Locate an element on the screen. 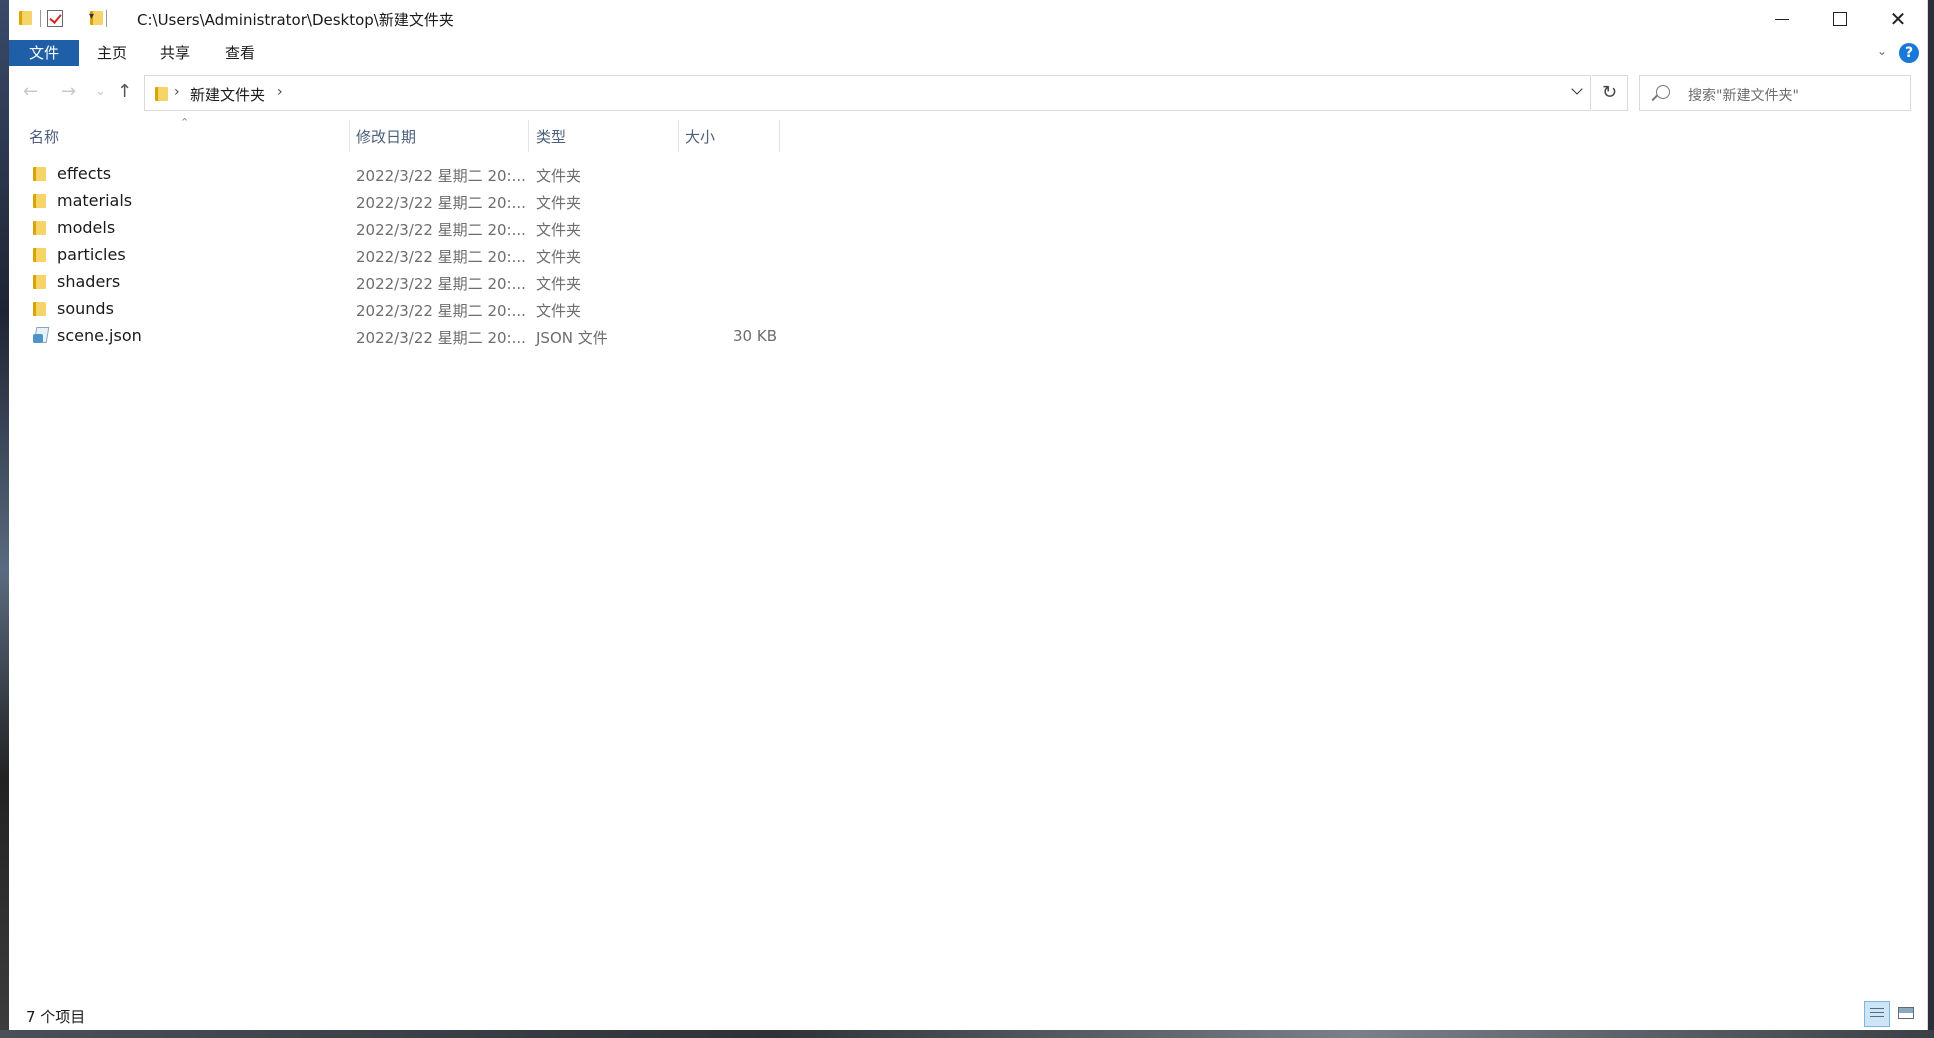 This screenshot has height=1038, width=1934. minimize-button is located at coordinates (1782, 19).